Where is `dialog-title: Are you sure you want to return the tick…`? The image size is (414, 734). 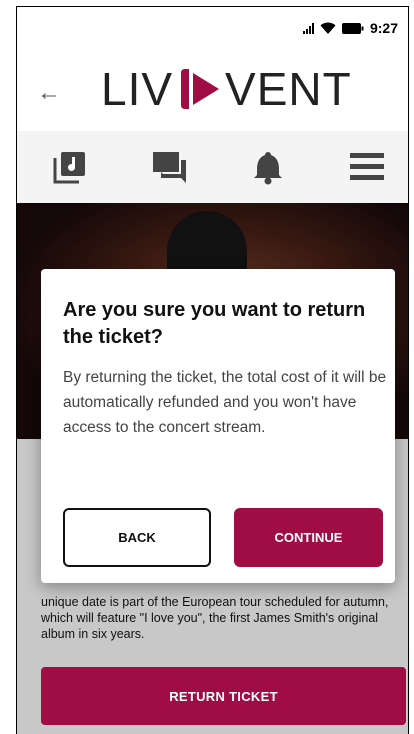 dialog-title: Are you sure you want to return the tick… is located at coordinates (214, 323).